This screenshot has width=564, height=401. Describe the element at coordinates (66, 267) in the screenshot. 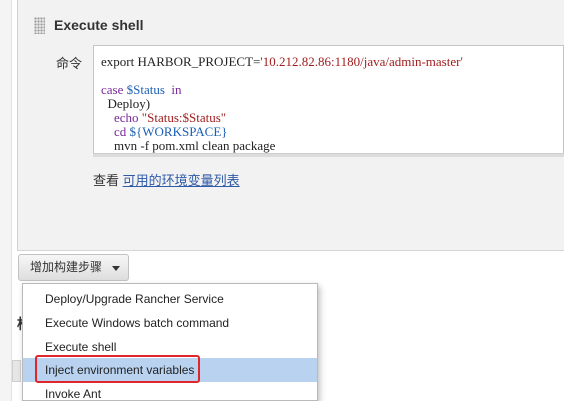

I see `add-build-step-label: 增加构建步骤` at that location.